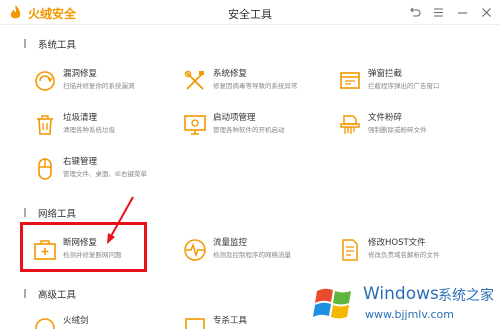 The height and width of the screenshot is (329, 500). I want to click on section-advanced-tools: 高级工具, so click(57, 295).